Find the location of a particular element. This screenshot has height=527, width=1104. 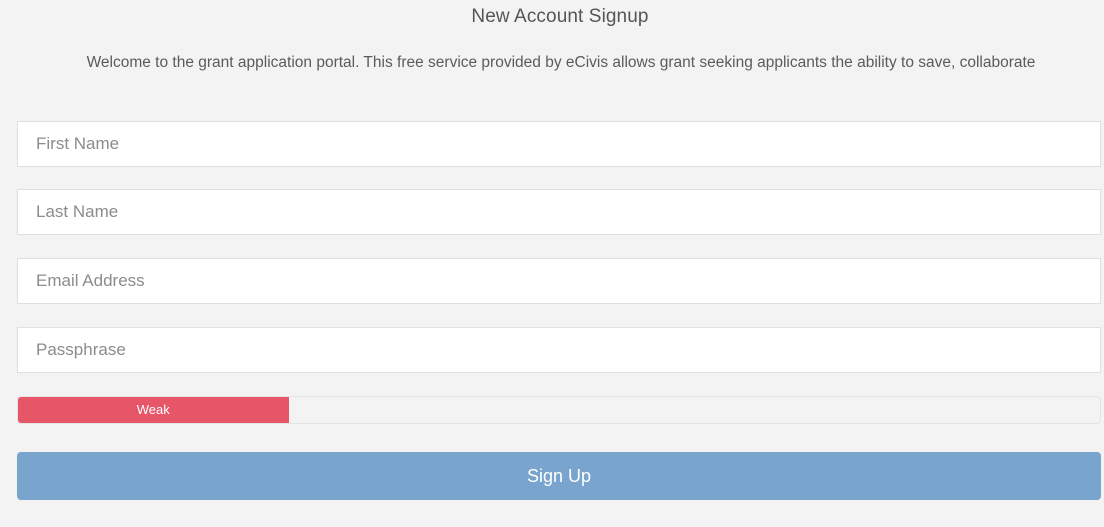

last-name-field is located at coordinates (559, 212).